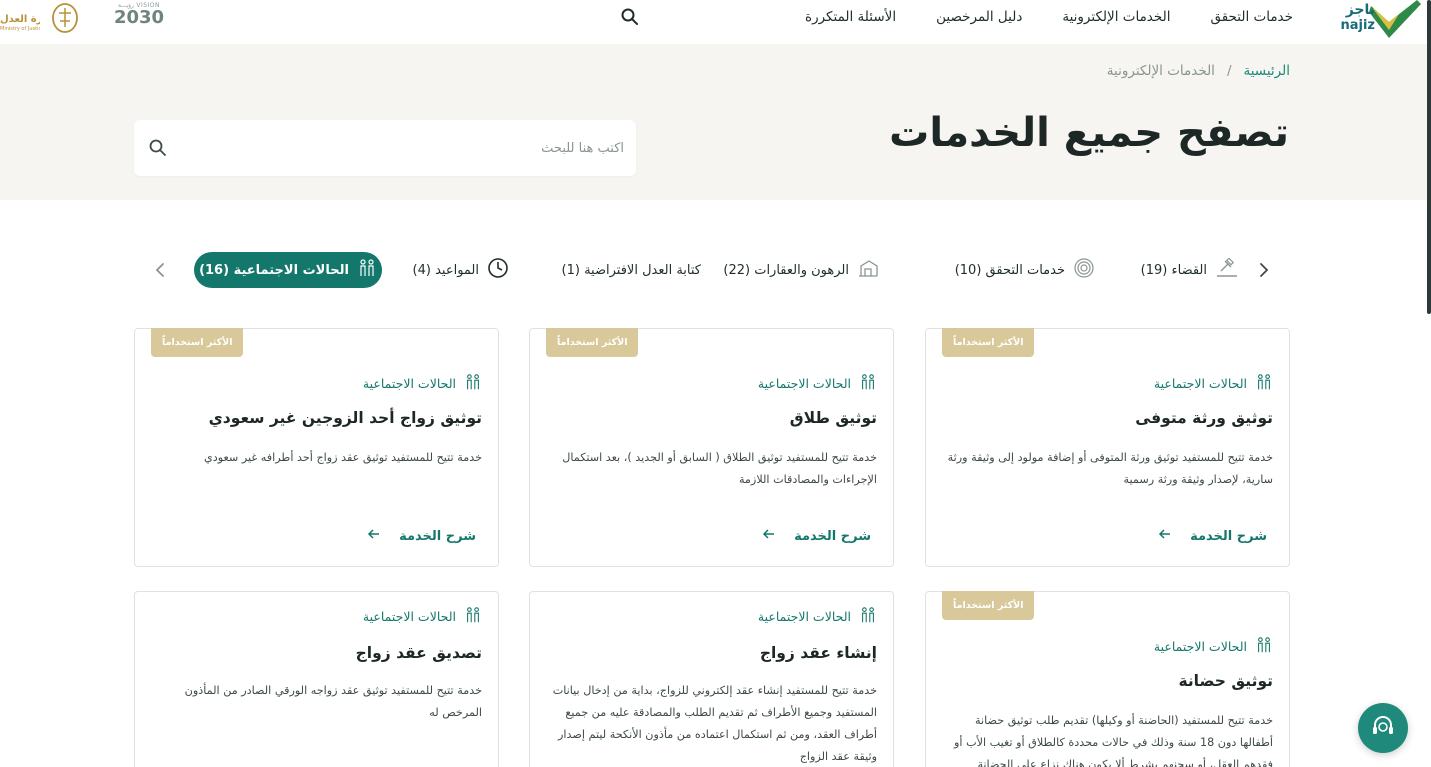  What do you see at coordinates (818, 653) in the screenshot?
I see `card-title: إنشاء عقد زواج` at bounding box center [818, 653].